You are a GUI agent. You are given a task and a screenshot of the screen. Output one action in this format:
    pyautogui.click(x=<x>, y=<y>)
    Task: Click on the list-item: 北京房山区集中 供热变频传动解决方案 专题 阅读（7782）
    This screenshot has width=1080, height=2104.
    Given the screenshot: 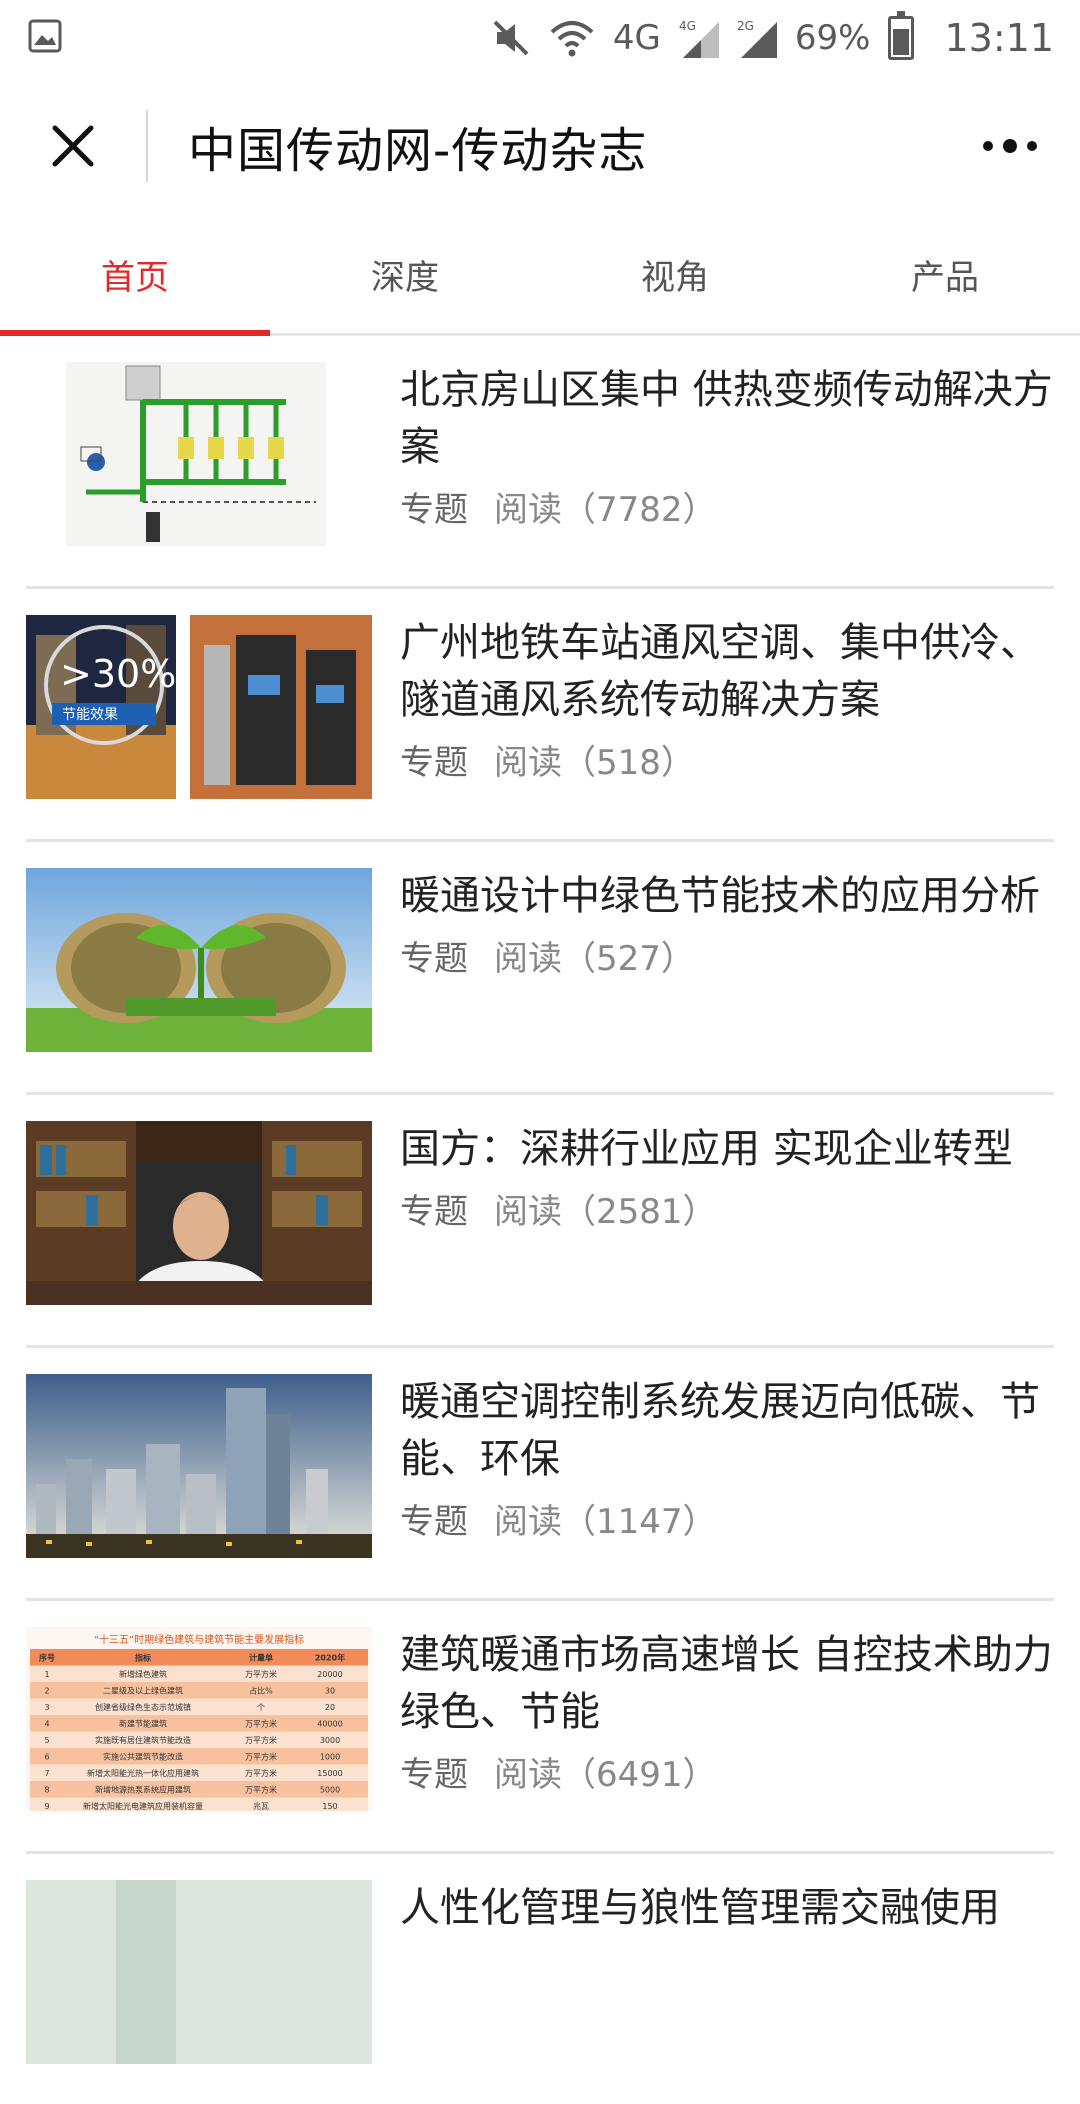 What is the action you would take?
    pyautogui.click(x=540, y=462)
    